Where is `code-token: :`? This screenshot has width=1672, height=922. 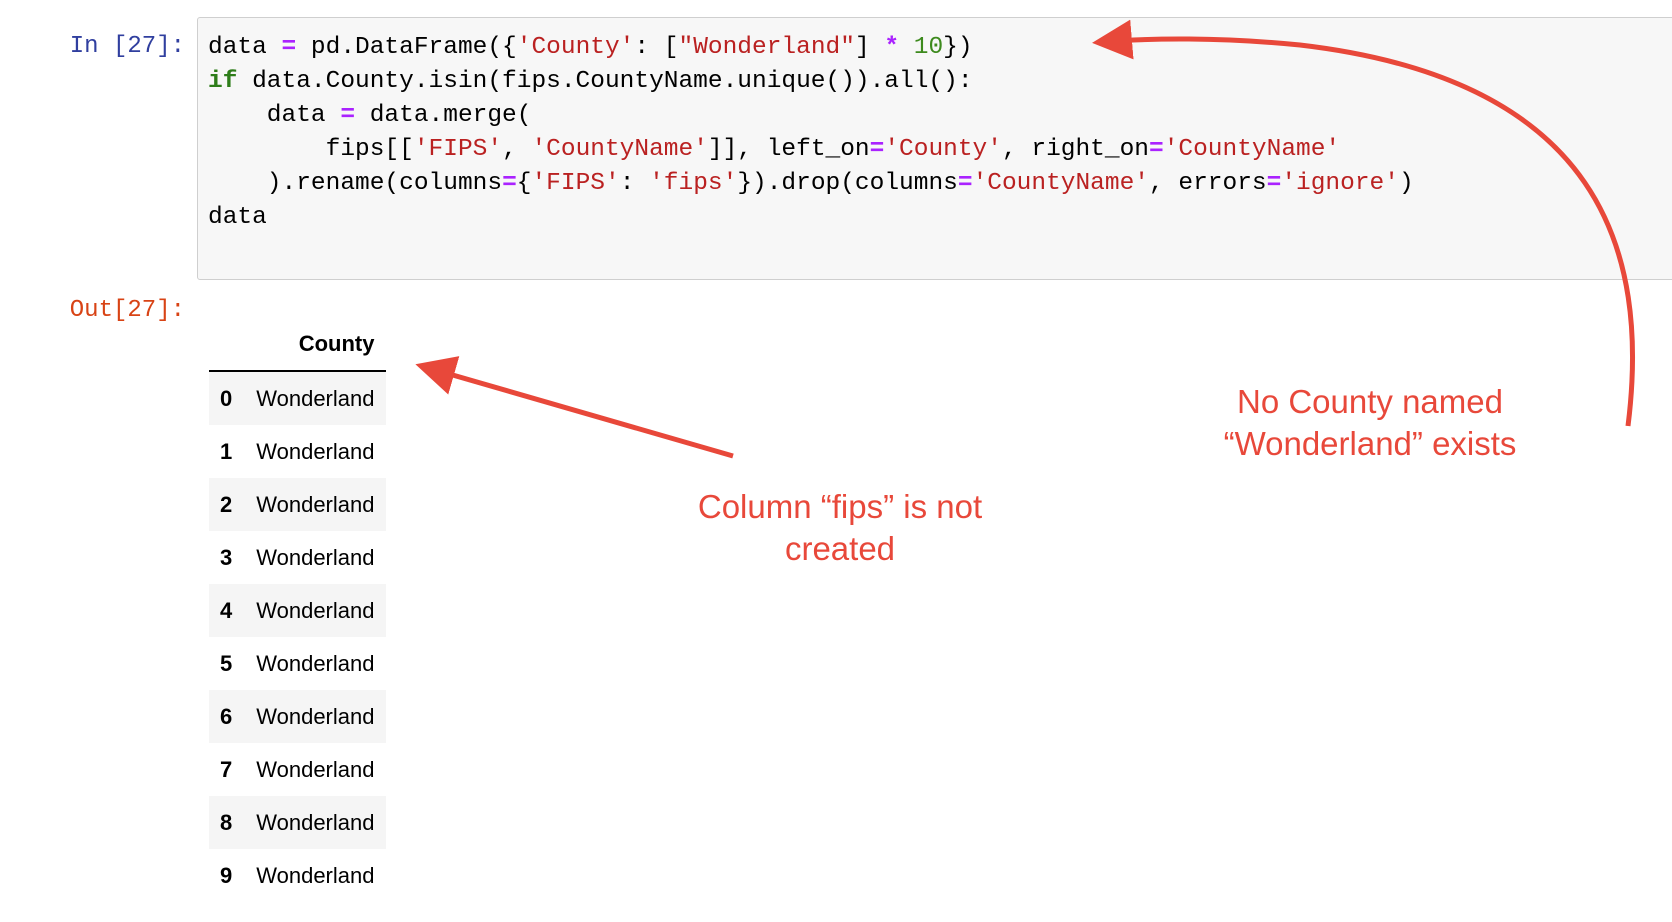
code-token: : is located at coordinates (634, 183).